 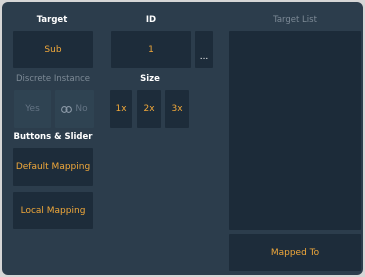 I want to click on target-list-label: Target List, so click(x=295, y=20).